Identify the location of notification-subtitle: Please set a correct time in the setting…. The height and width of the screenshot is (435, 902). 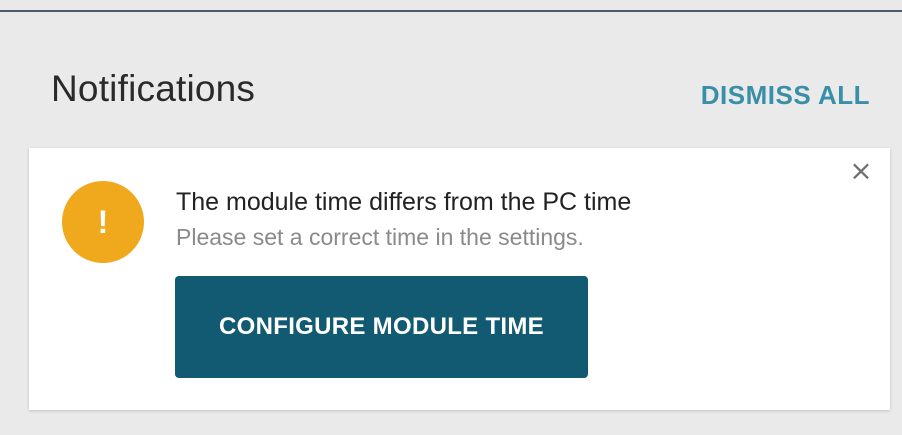
(380, 237).